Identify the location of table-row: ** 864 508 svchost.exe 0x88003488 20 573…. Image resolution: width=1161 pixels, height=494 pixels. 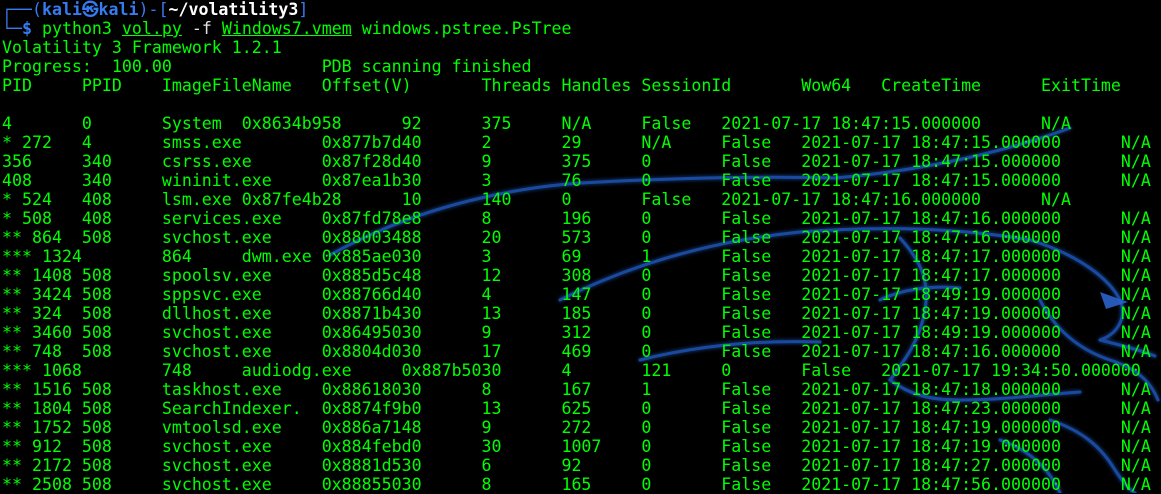
(576, 237).